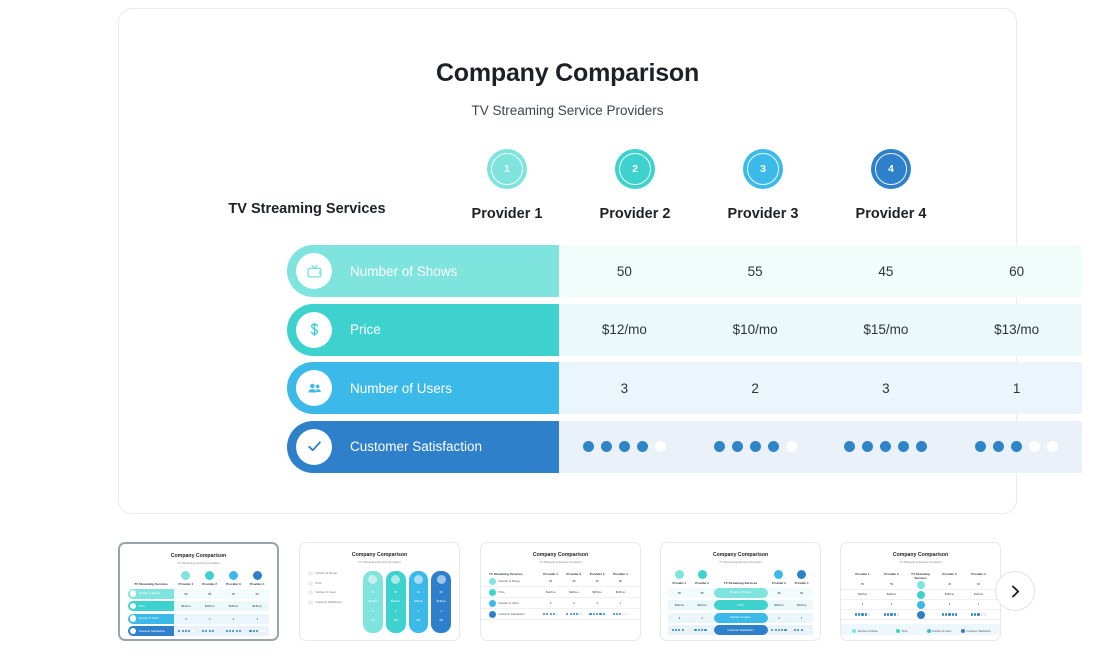  Describe the element at coordinates (423, 329) in the screenshot. I see `row-label-pill: Price` at that location.